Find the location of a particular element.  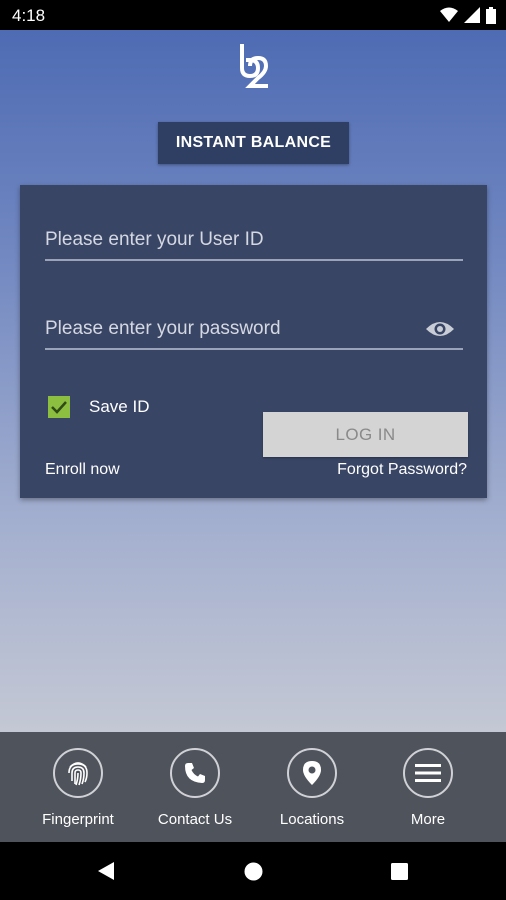

nav-item-locations: Locations is located at coordinates (312, 788).